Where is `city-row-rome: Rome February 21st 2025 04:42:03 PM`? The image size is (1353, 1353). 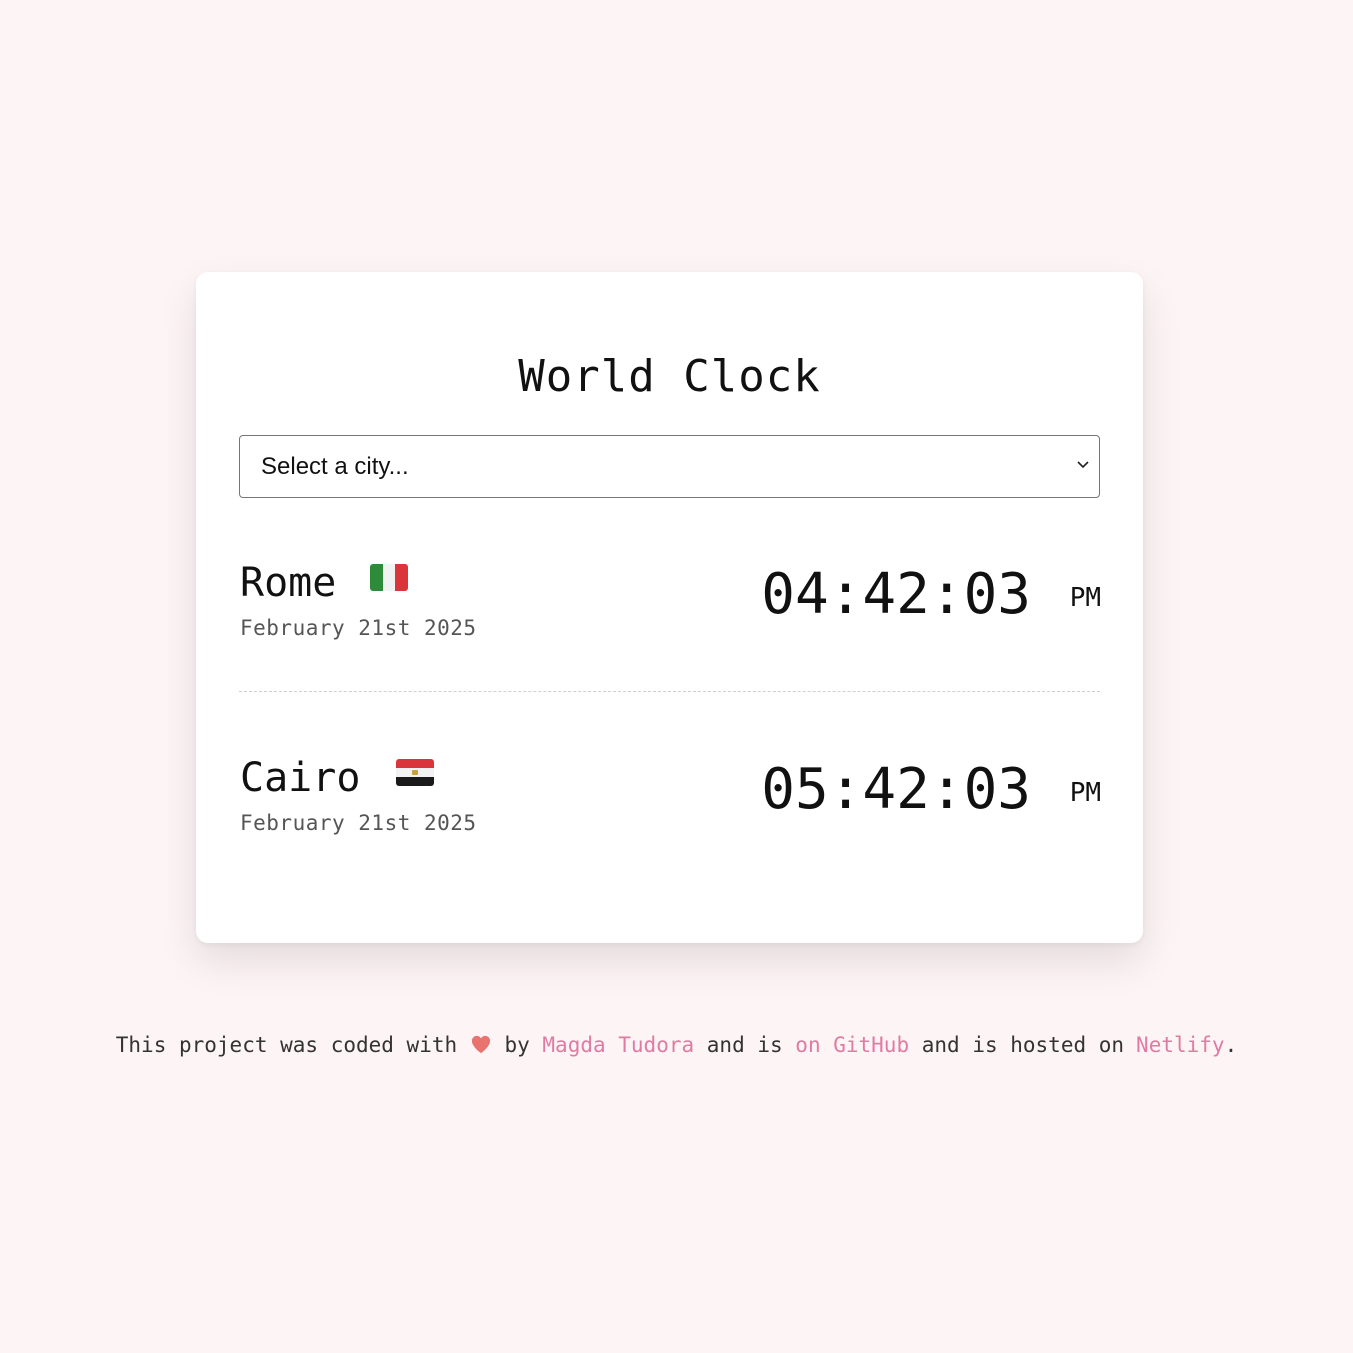
city-row-rome: Rome February 21st 2025 04:42:03 PM is located at coordinates (670, 613).